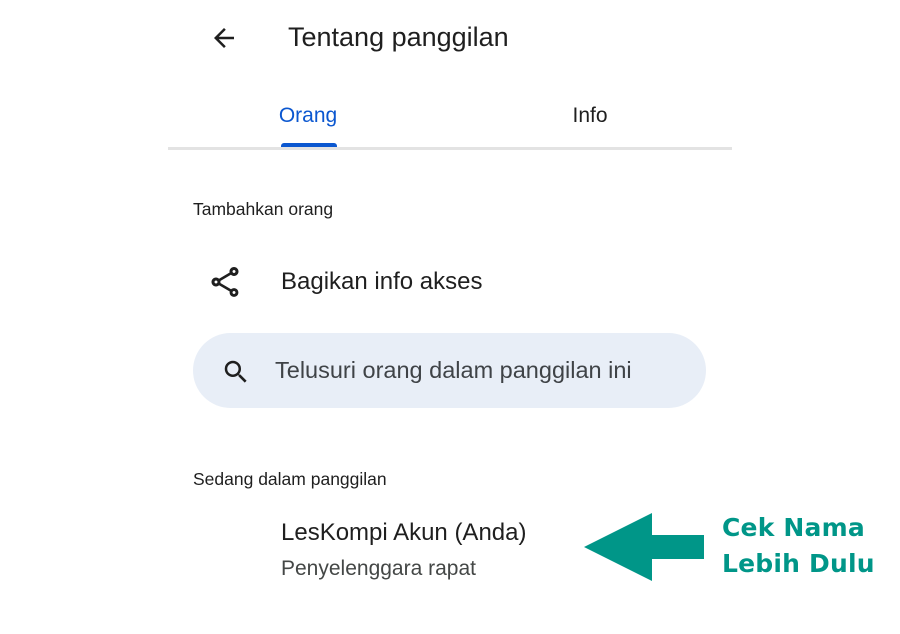  I want to click on tab-bar: Orang Info, so click(450, 118).